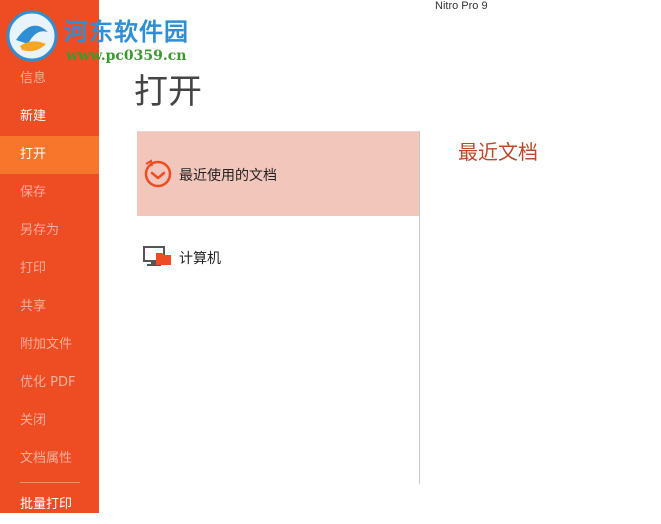 The width and height of the screenshot is (661, 524). Describe the element at coordinates (49, 383) in the screenshot. I see `sidebar-item-optimize-pdf: 优化 PDF` at that location.